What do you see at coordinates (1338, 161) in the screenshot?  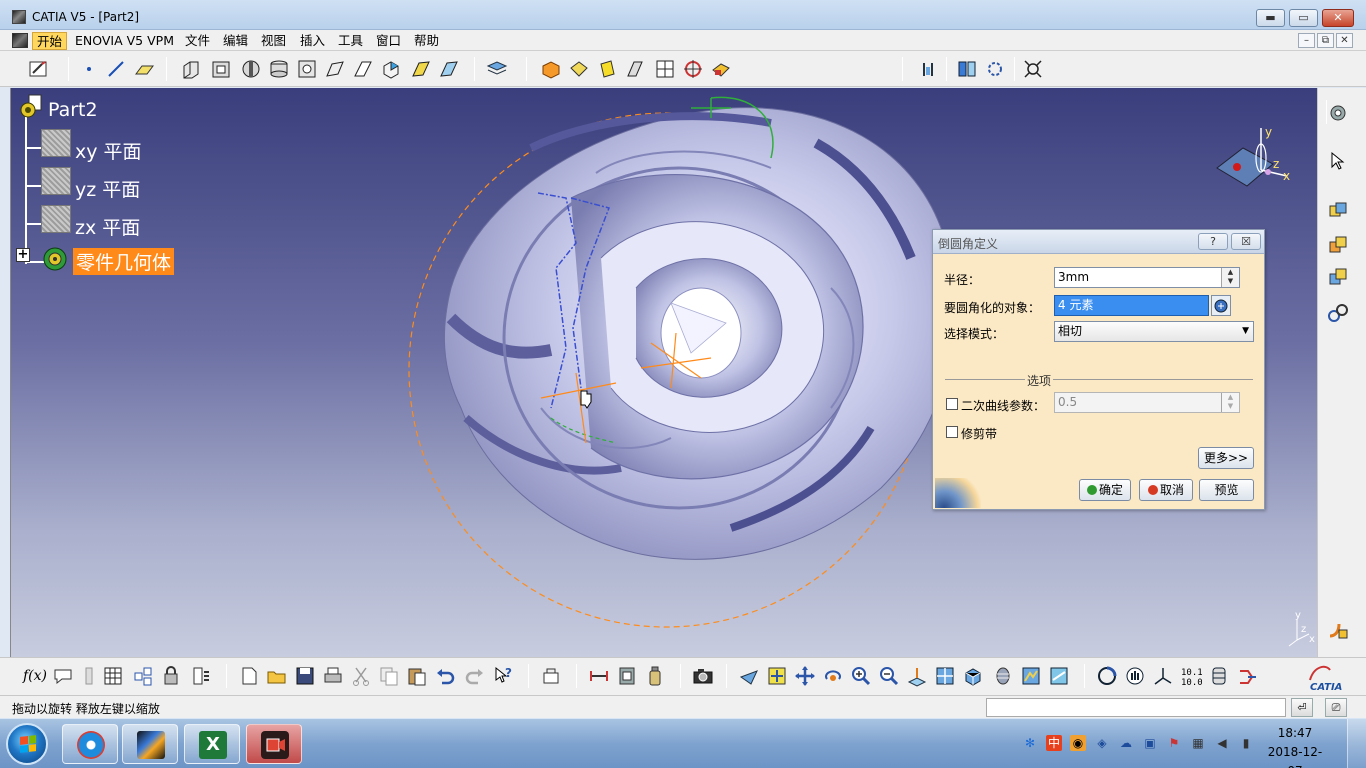 I see `select-icon` at bounding box center [1338, 161].